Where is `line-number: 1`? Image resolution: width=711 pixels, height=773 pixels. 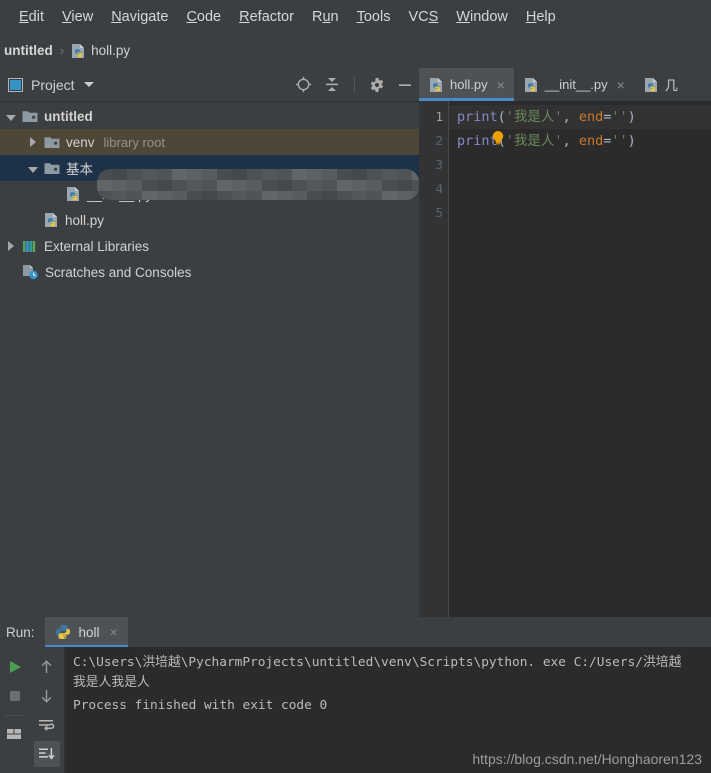 line-number: 1 is located at coordinates (439, 116).